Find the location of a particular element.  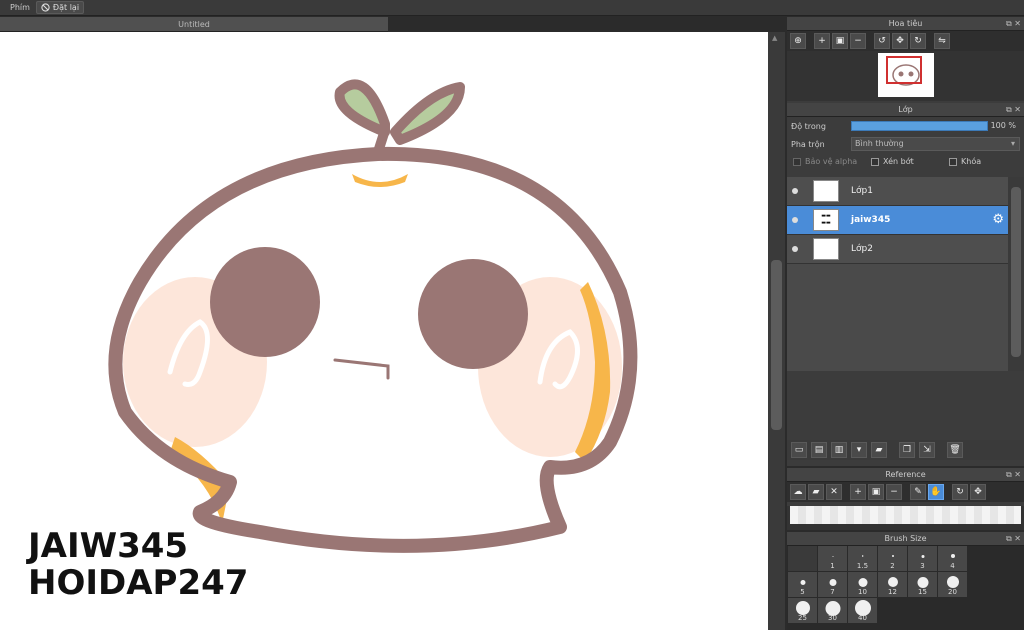

brush-size-option: 12 is located at coordinates (892, 584).